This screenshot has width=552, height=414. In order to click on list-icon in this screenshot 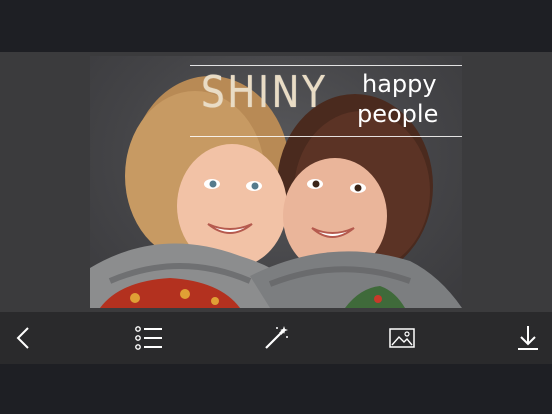, I will do `click(148, 338)`.